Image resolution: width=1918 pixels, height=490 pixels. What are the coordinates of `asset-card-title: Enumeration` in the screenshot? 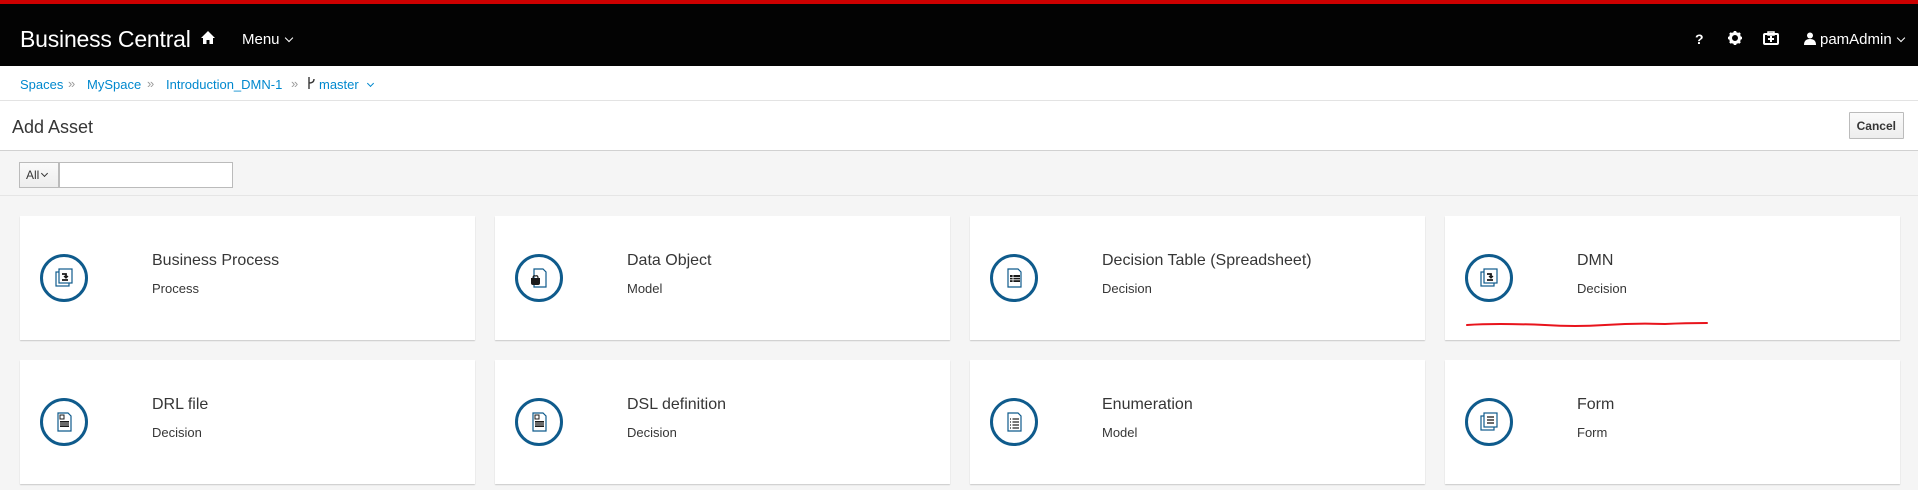 It's located at (1147, 404).